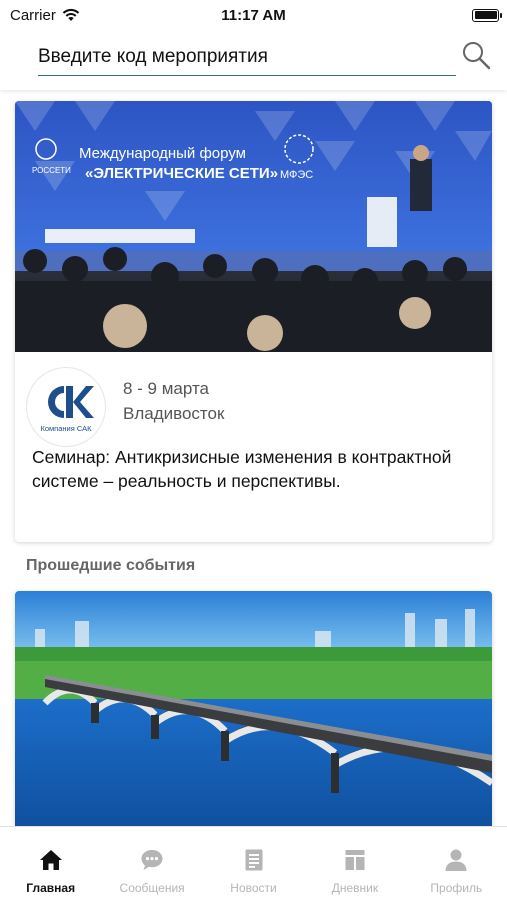  Describe the element at coordinates (51, 170) in the screenshot. I see `banner-logo-left: РОССЕТИ` at that location.